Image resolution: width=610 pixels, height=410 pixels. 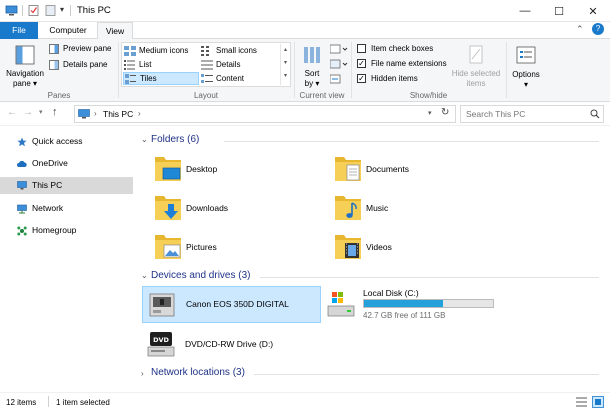 What do you see at coordinates (28, 112) in the screenshot?
I see `forward-button: →` at bounding box center [28, 112].